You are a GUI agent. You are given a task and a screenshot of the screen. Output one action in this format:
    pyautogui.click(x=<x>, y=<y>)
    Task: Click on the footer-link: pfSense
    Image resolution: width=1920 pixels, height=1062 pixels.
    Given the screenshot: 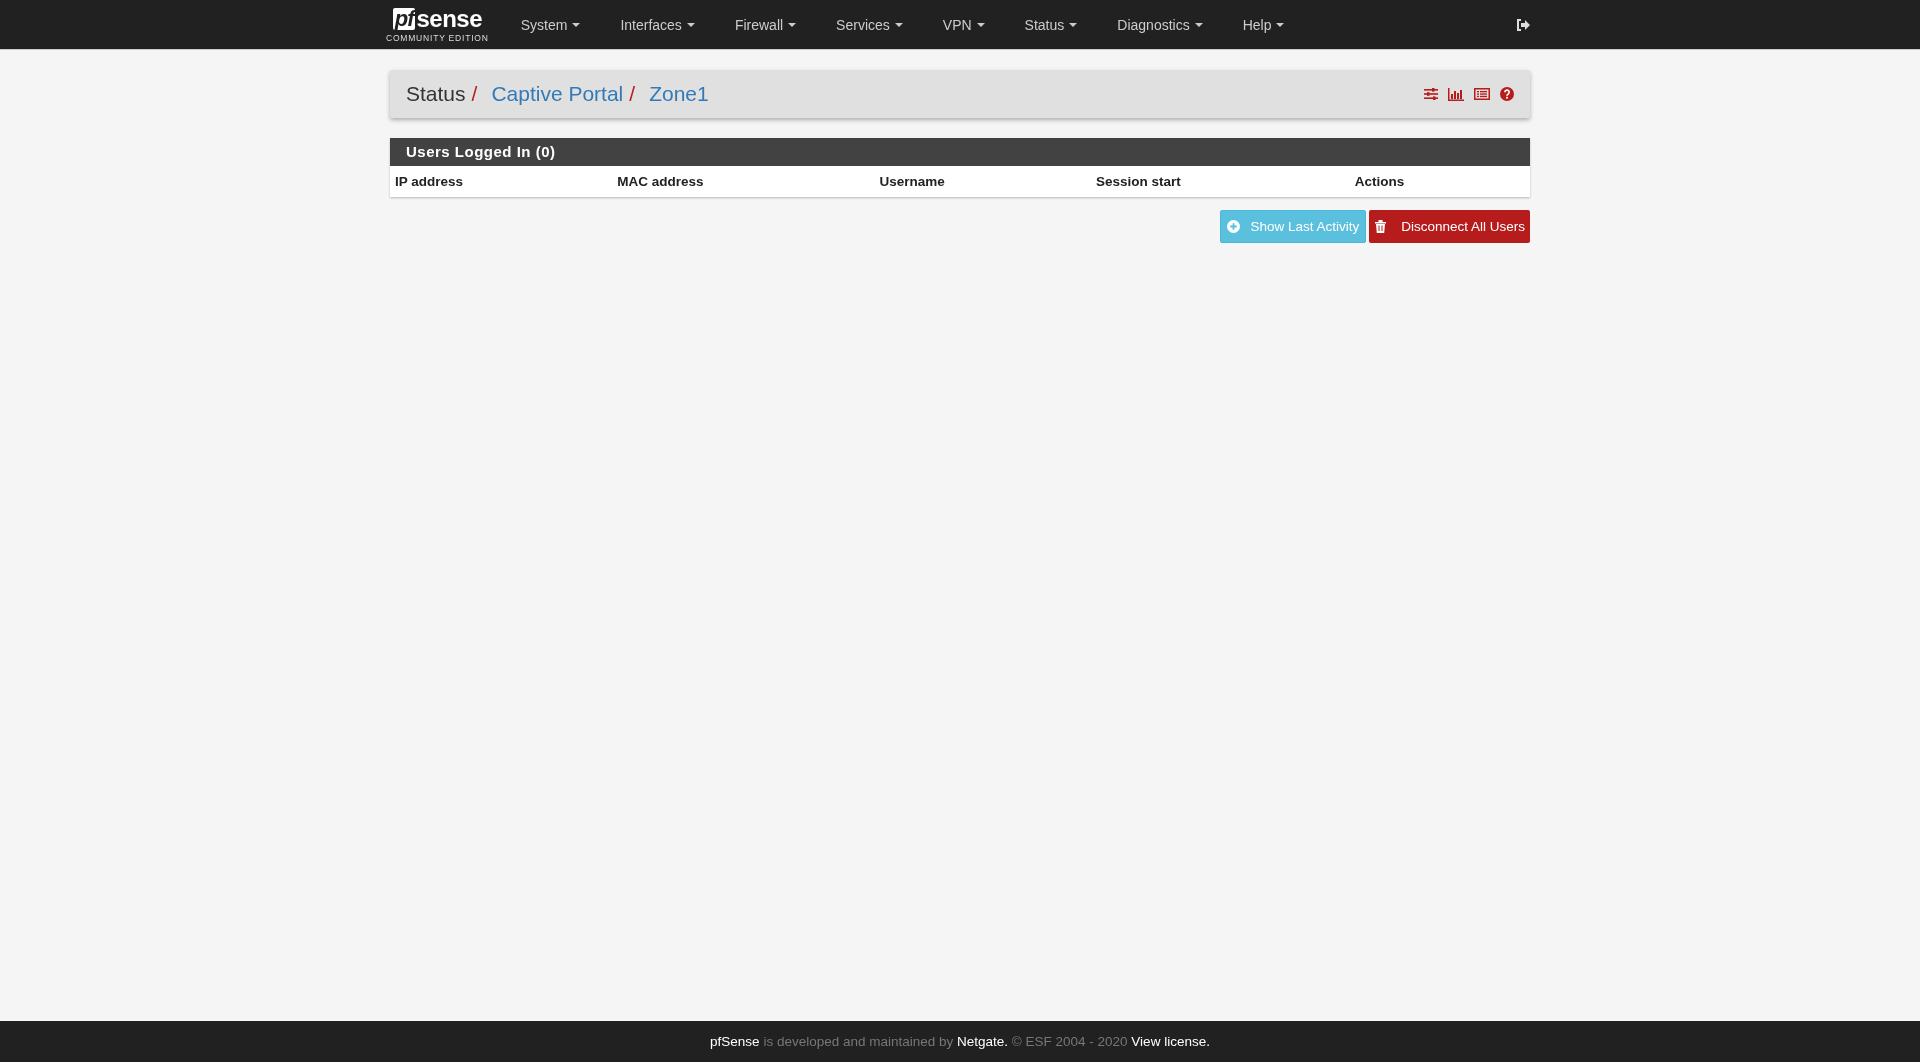 What is the action you would take?
    pyautogui.click(x=735, y=1041)
    